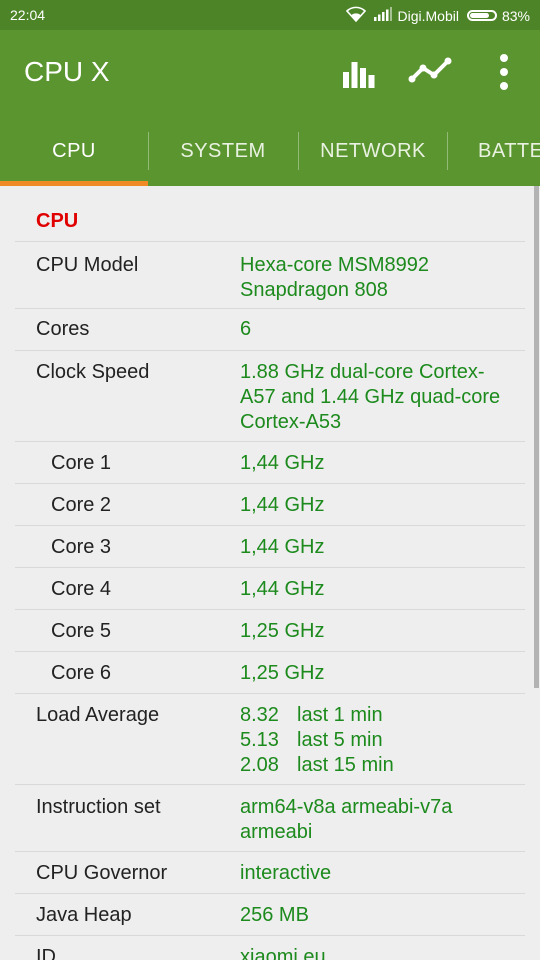 This screenshot has height=960, width=540. I want to click on row-label: Core 2, so click(81, 505).